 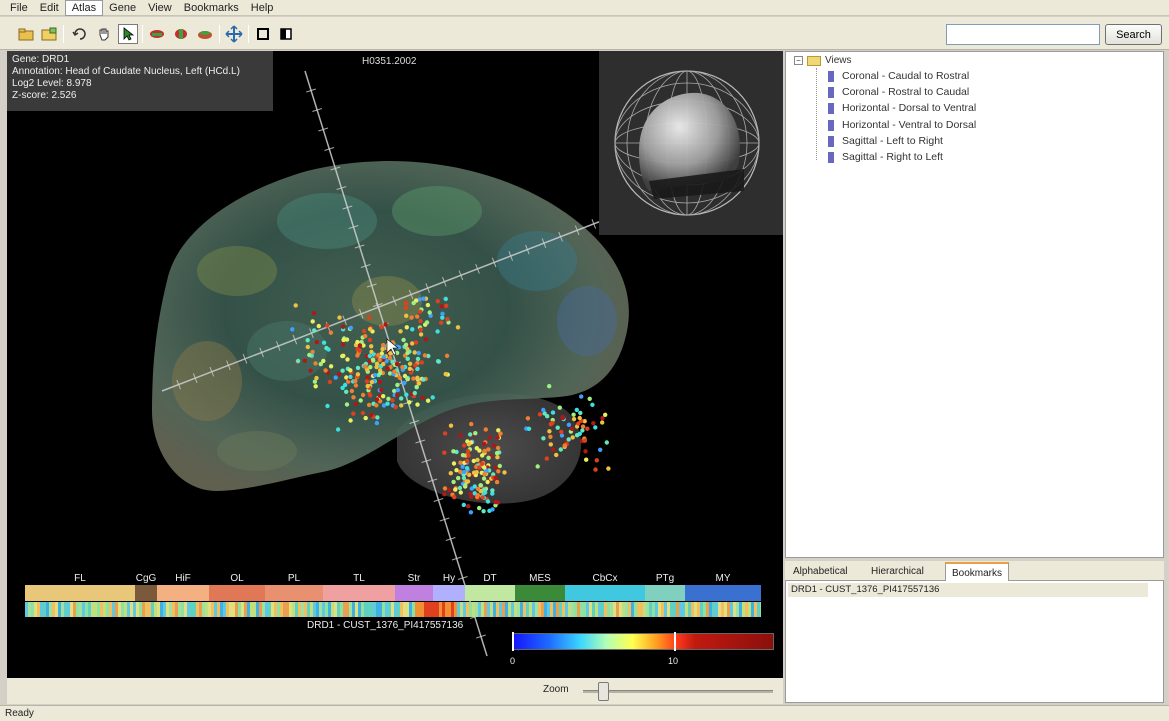 What do you see at coordinates (691, 143) in the screenshot?
I see `orientation-sphere-icon` at bounding box center [691, 143].